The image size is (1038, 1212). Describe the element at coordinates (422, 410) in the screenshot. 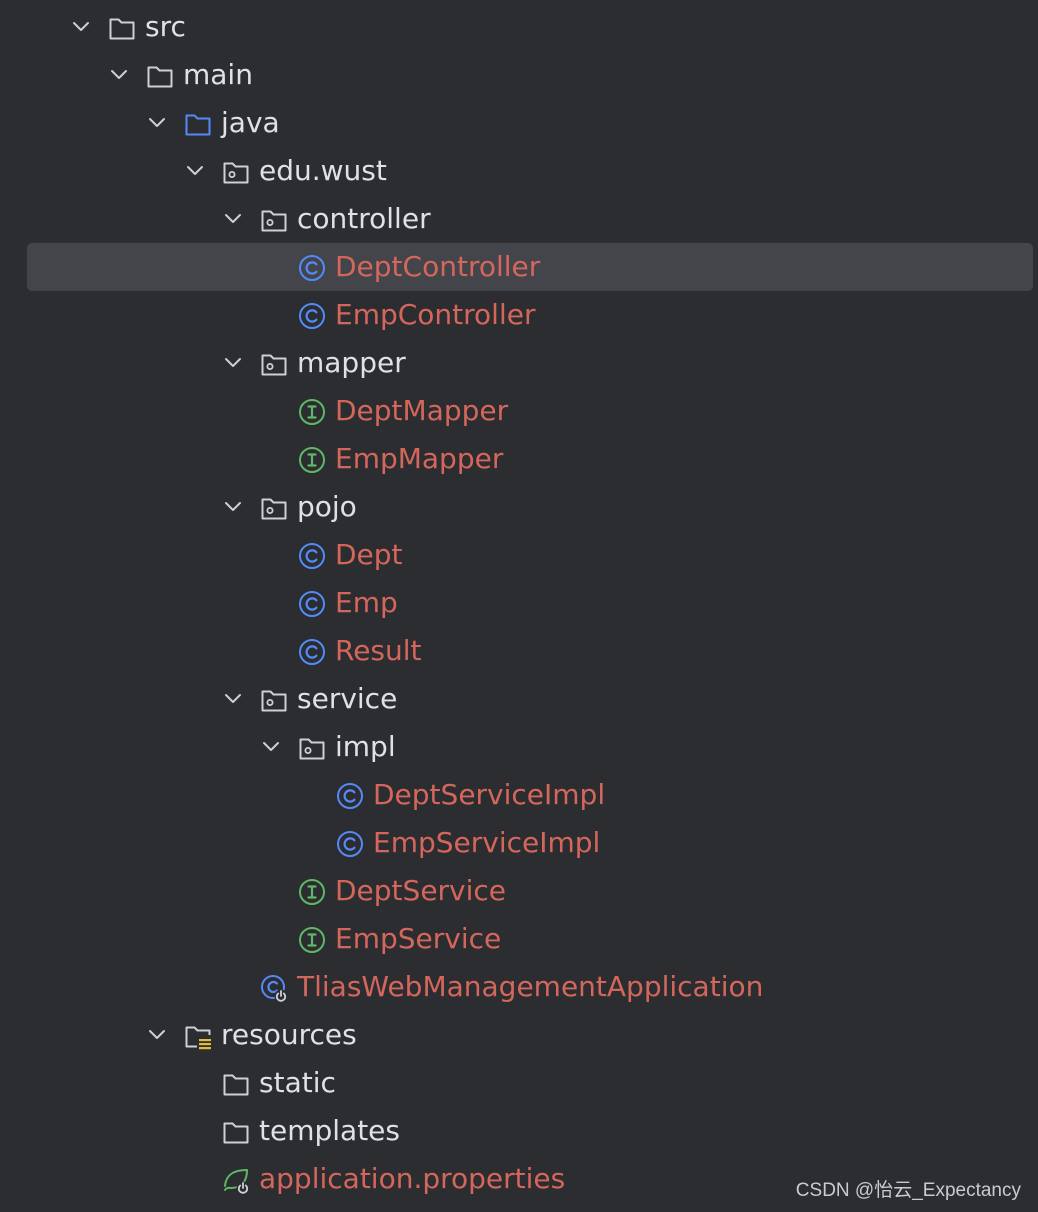

I see `tree-item-label: DeptMapper` at that location.